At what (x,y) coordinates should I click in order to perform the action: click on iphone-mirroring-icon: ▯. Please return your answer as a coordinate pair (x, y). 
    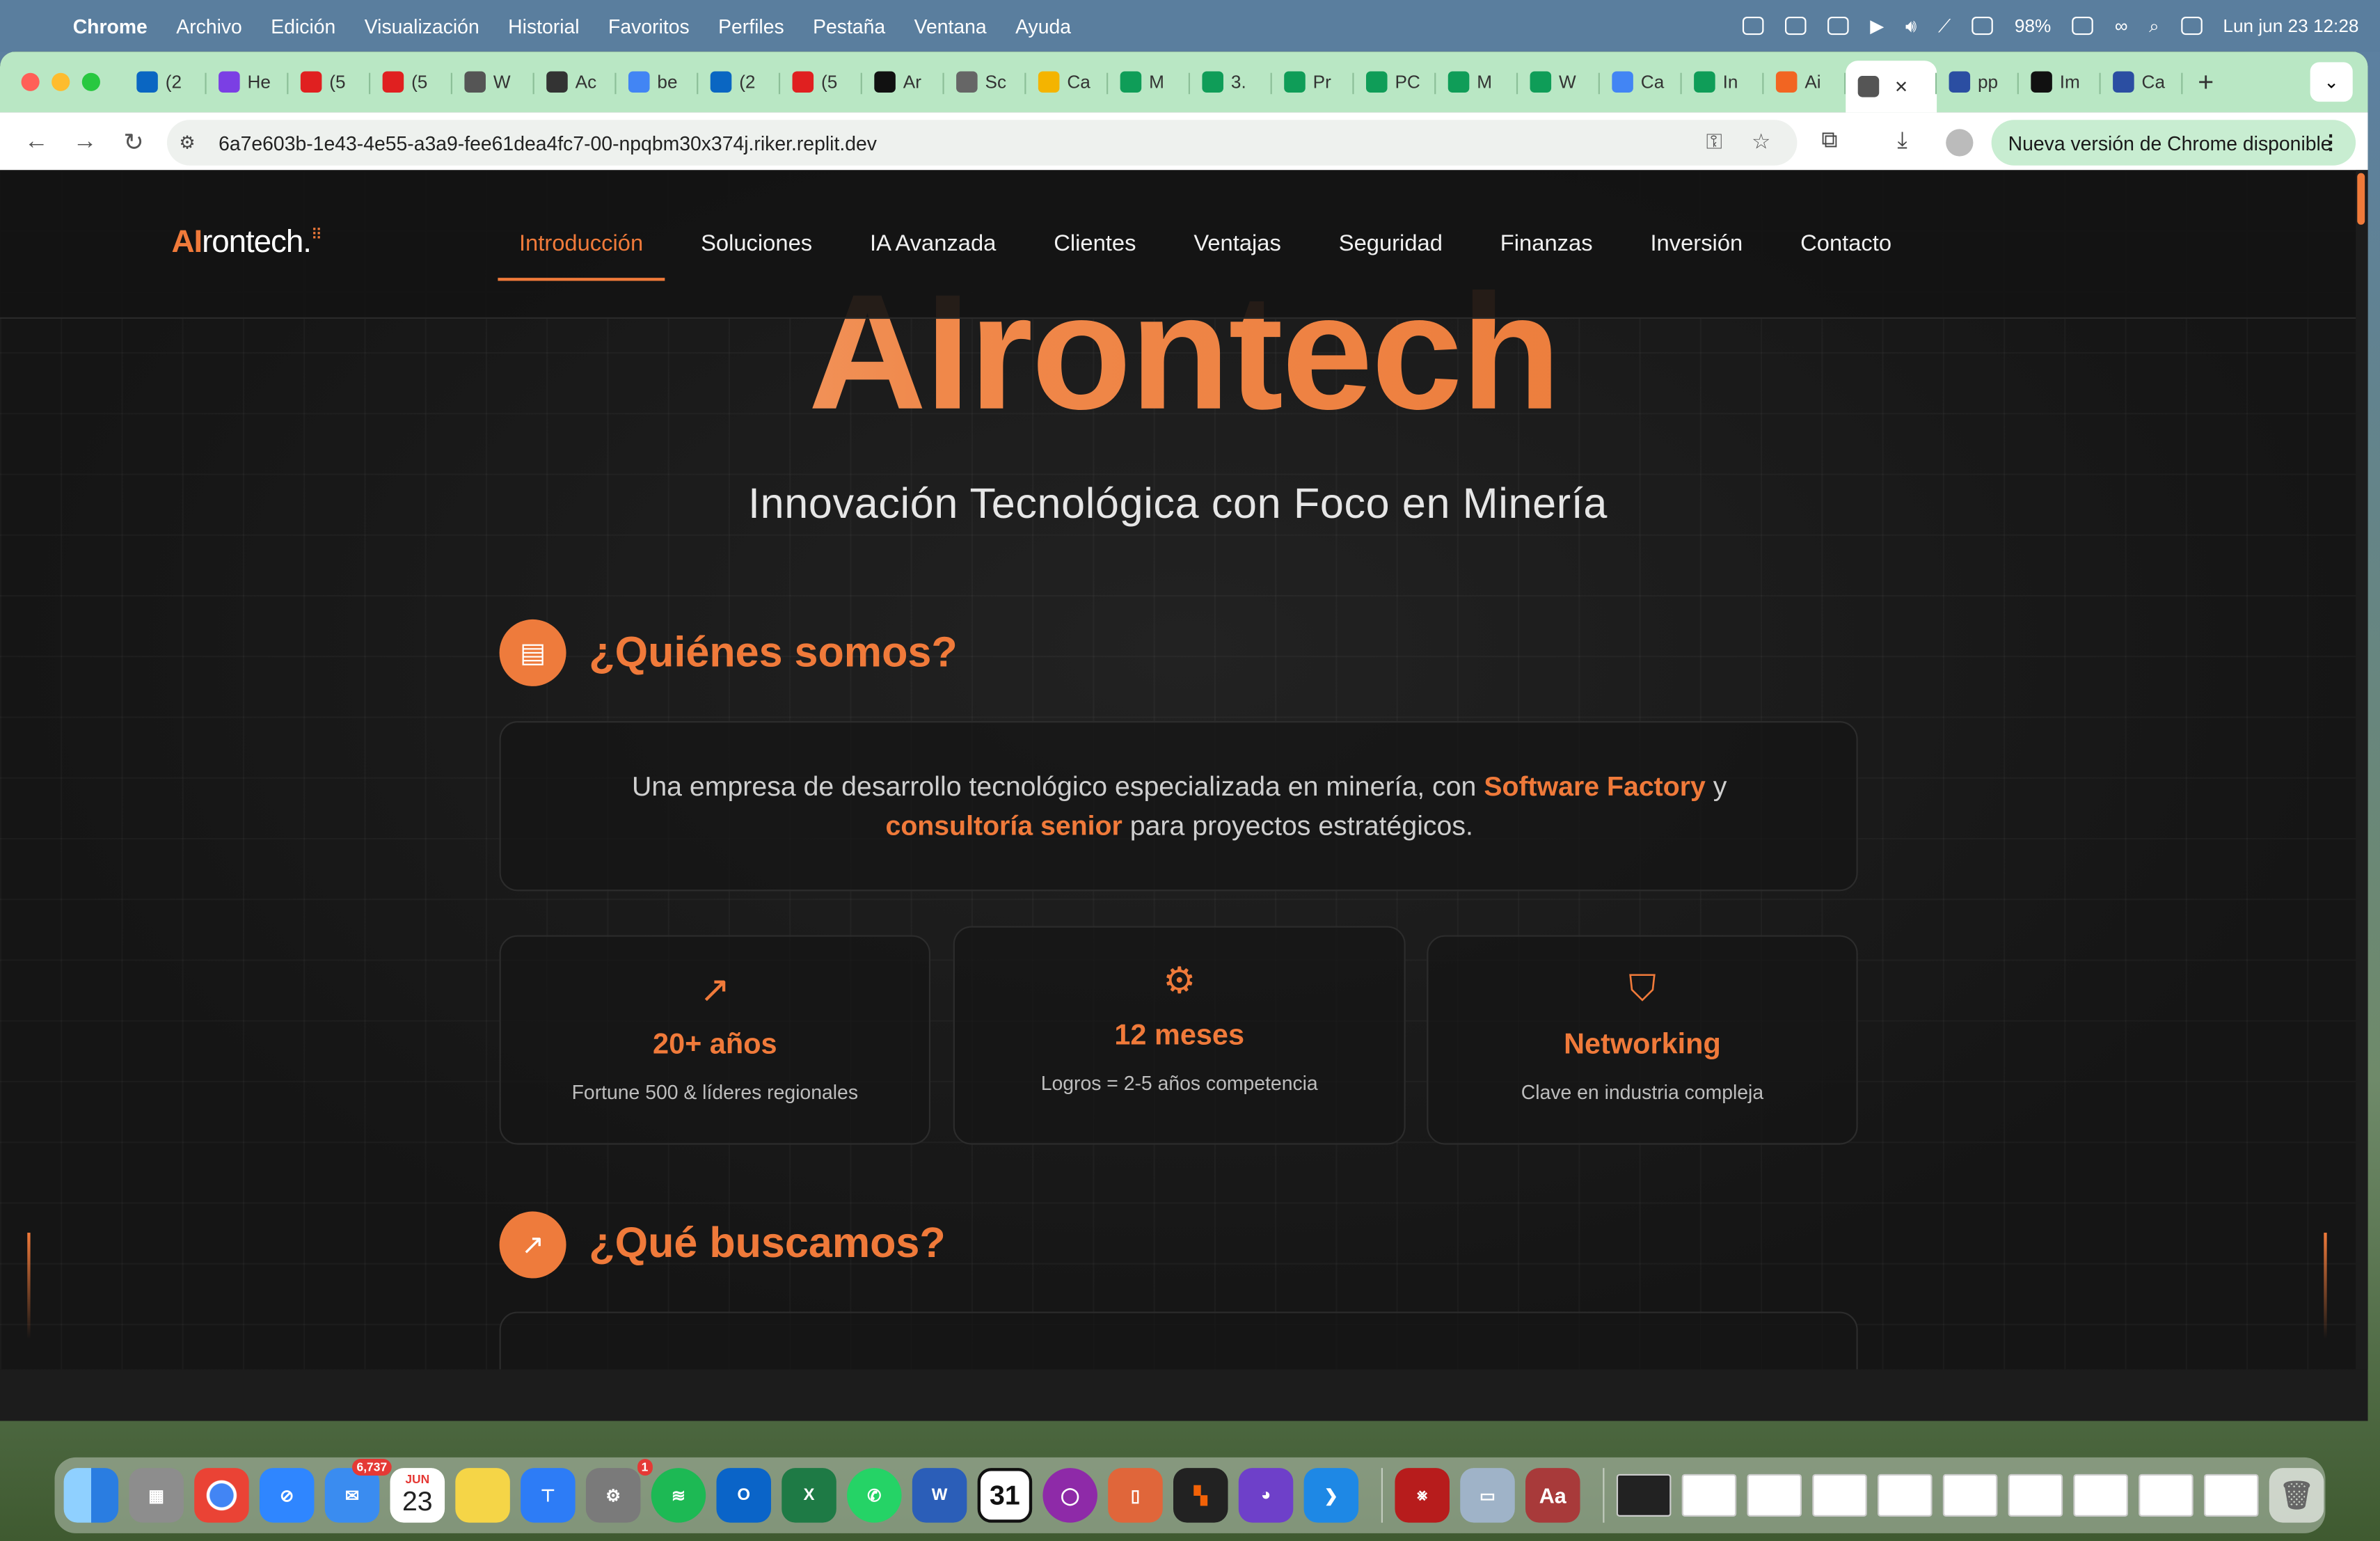
    Looking at the image, I should click on (1135, 1495).